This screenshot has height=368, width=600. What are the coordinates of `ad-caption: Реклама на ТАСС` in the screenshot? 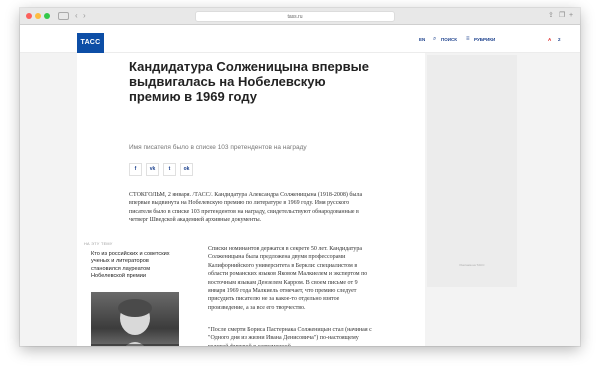 It's located at (472, 265).